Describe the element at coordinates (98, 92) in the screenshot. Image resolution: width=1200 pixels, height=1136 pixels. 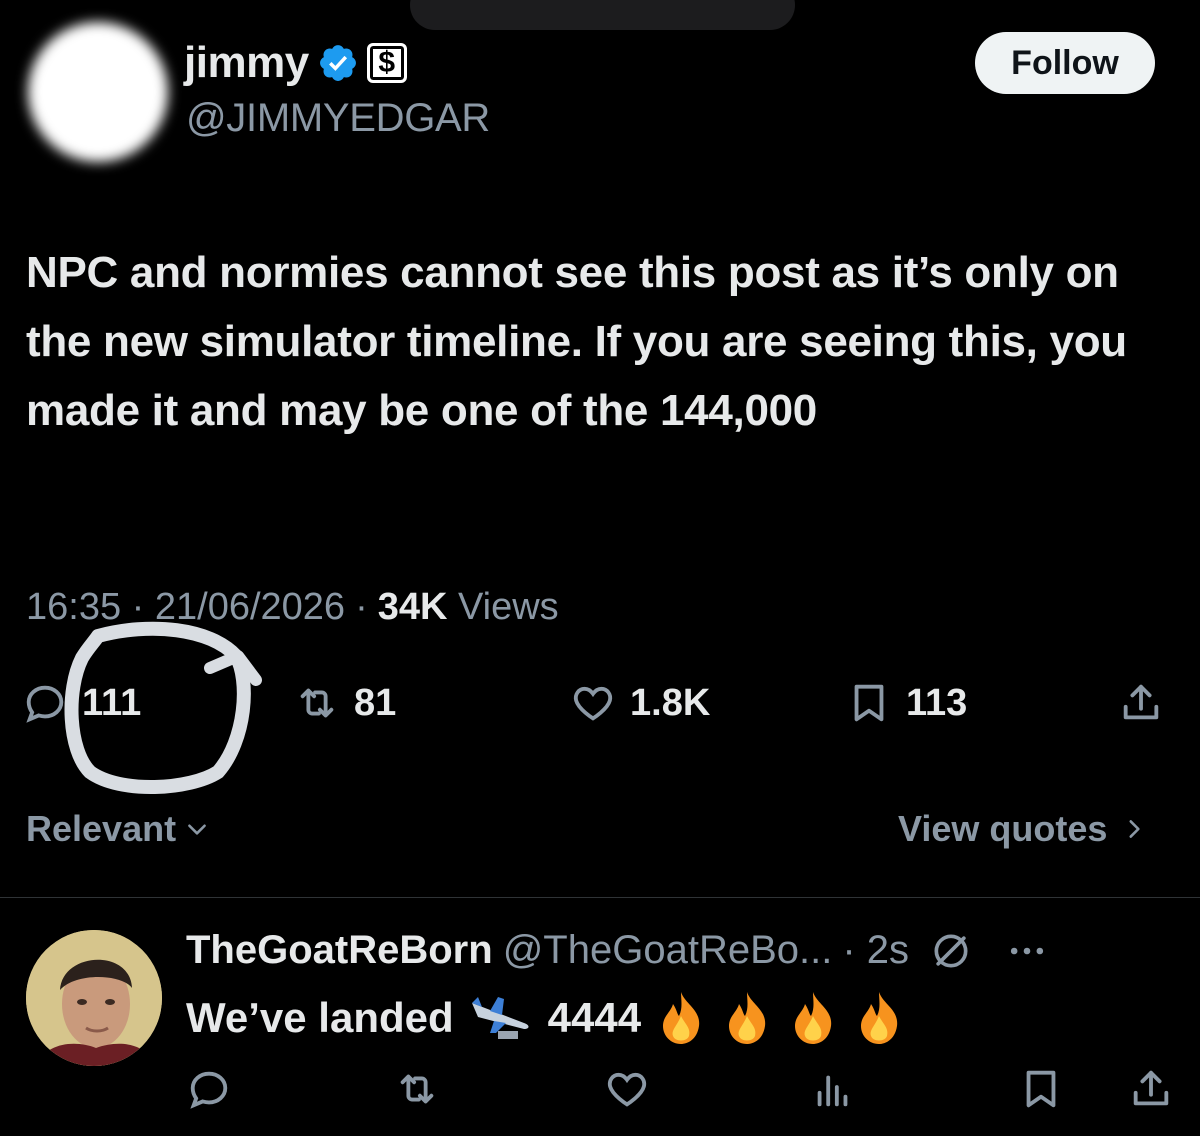
I see `author-avatar` at that location.